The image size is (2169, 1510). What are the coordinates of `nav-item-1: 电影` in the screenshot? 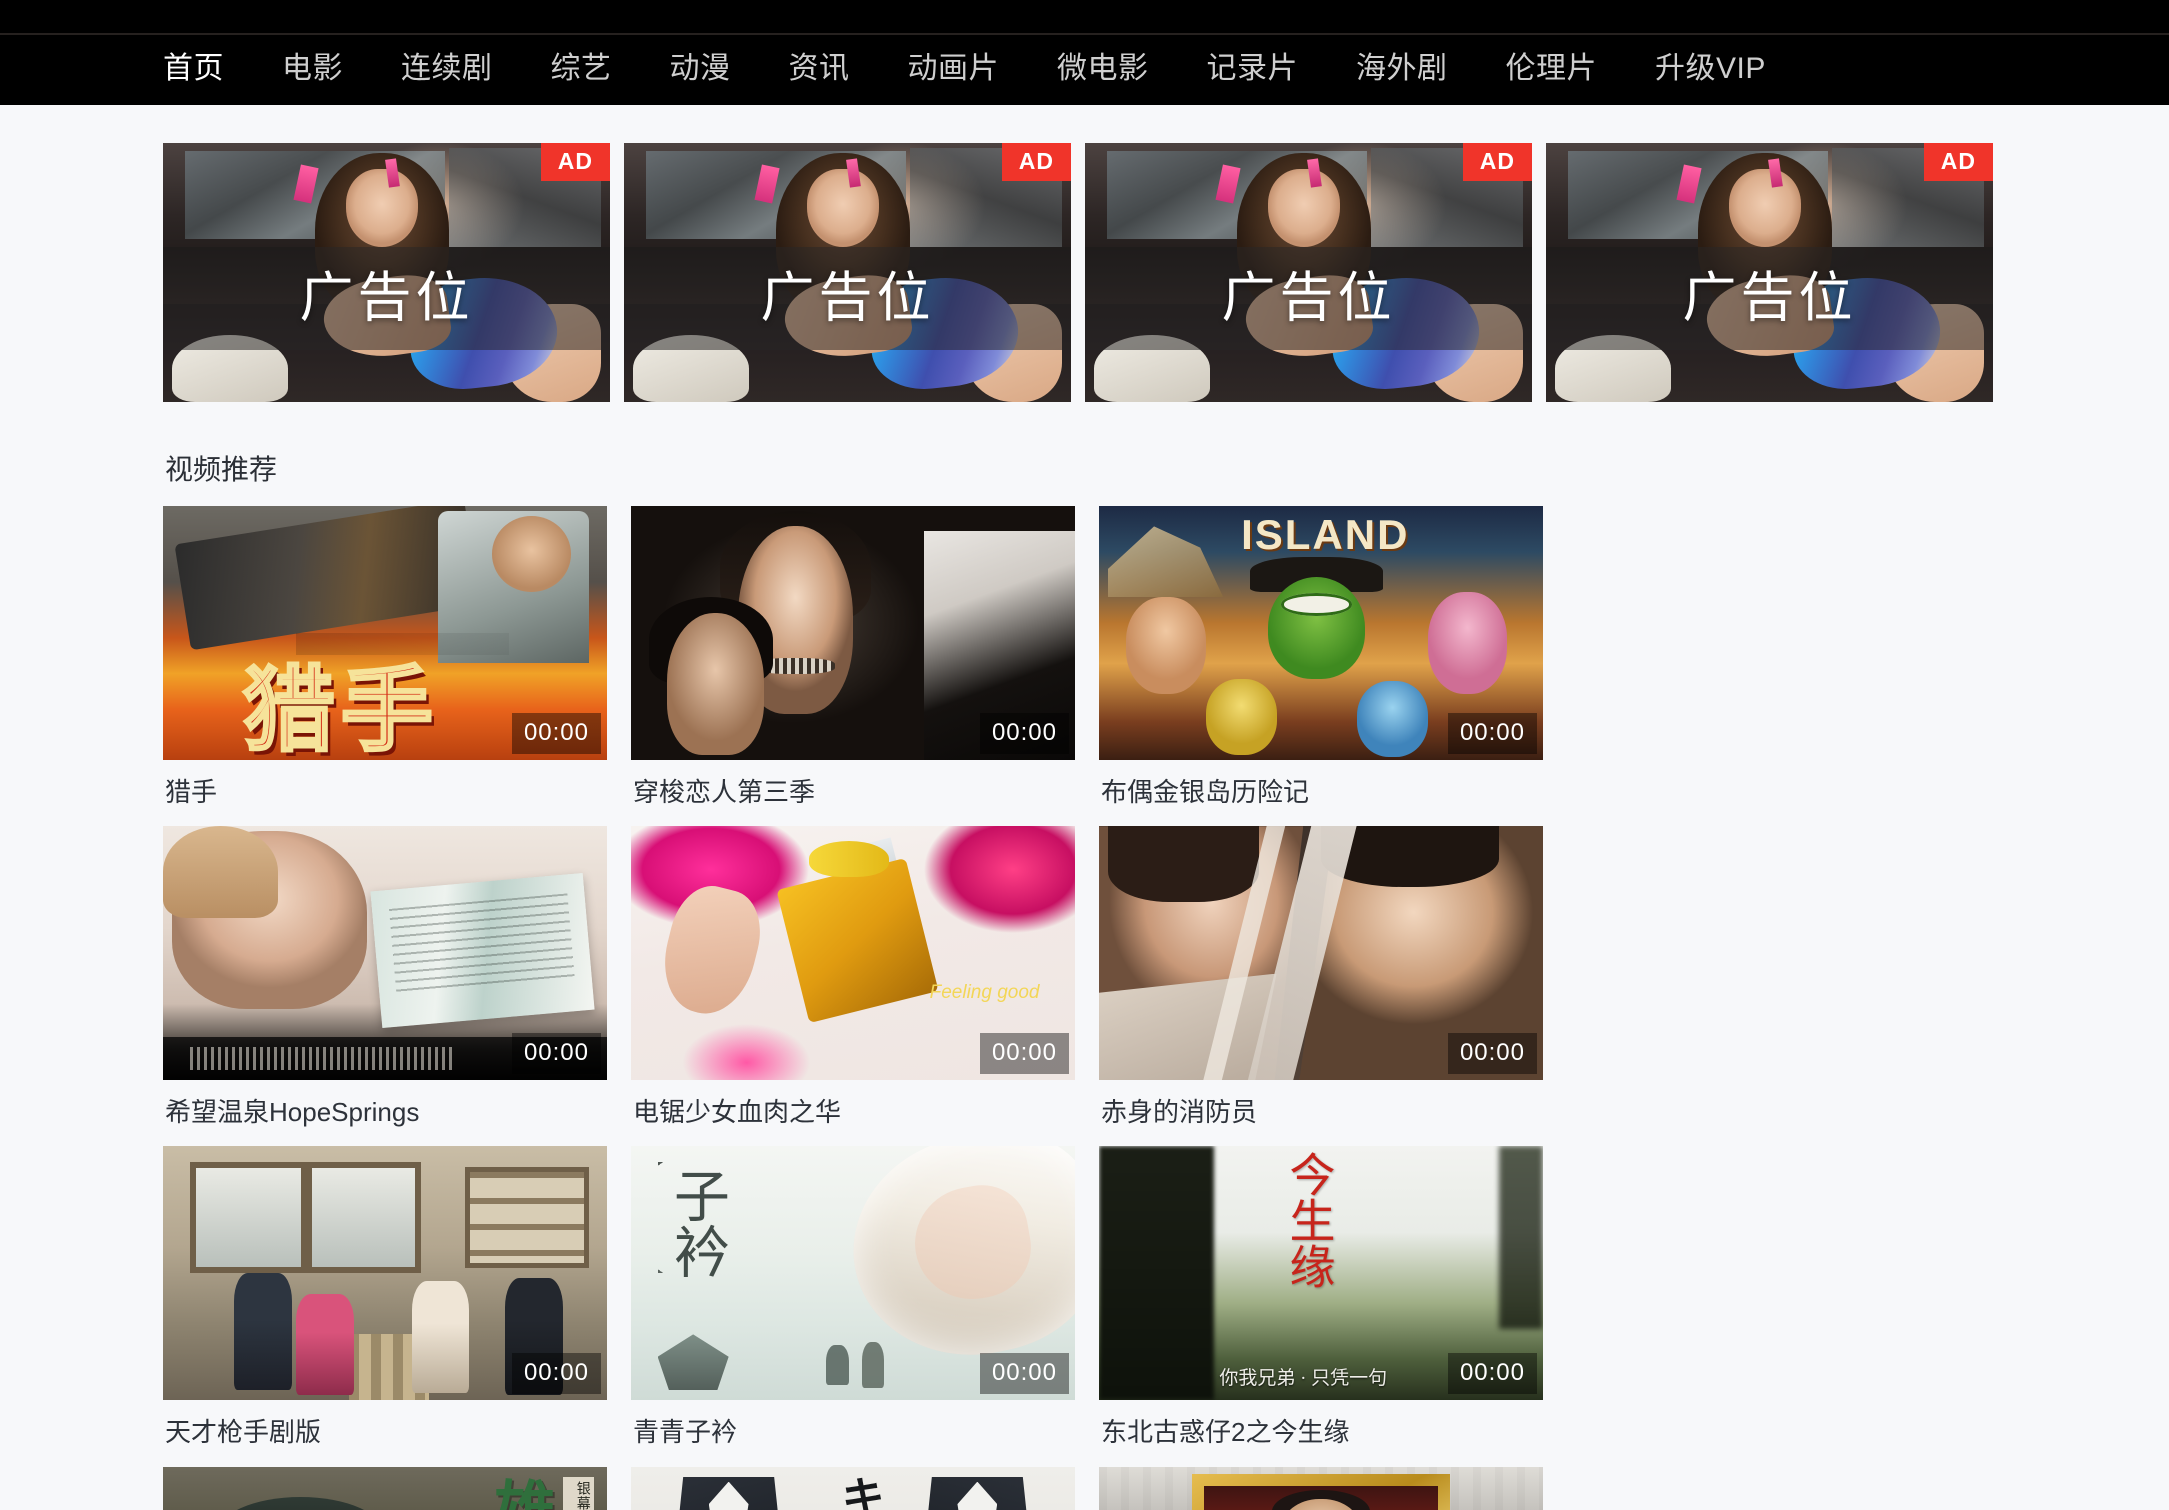 It's located at (312, 69).